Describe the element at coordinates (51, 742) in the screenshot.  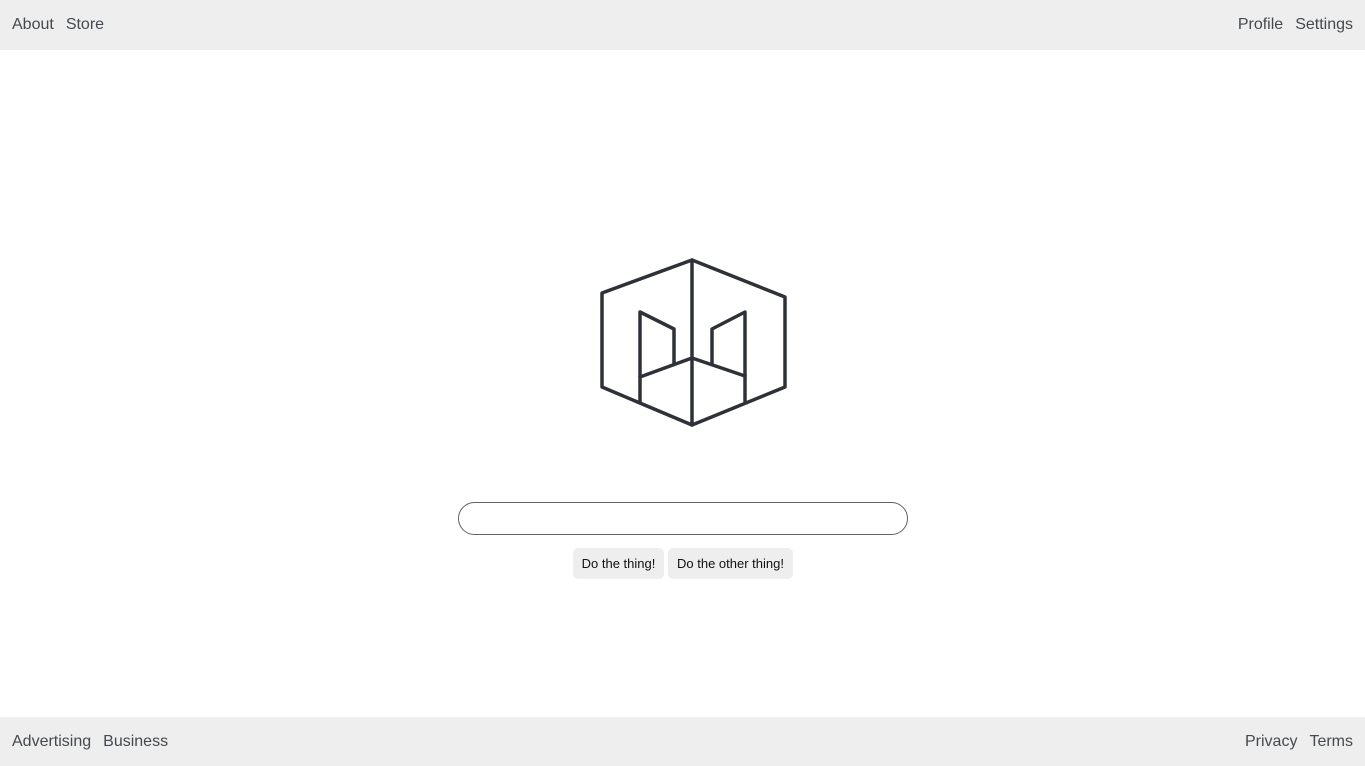
I see `advertising-link: Advertising` at that location.